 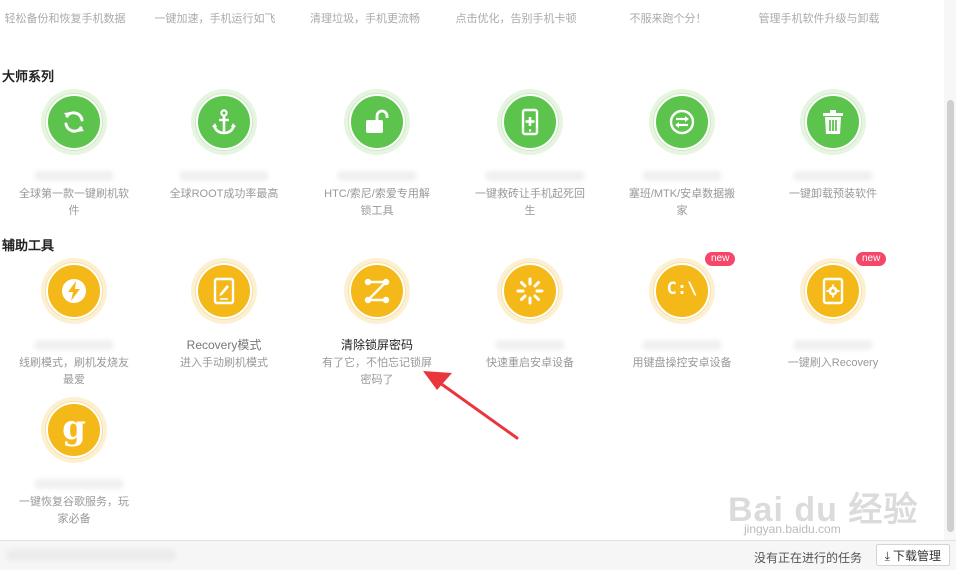 I want to click on tool-name: Recovery模式, so click(x=224, y=345).